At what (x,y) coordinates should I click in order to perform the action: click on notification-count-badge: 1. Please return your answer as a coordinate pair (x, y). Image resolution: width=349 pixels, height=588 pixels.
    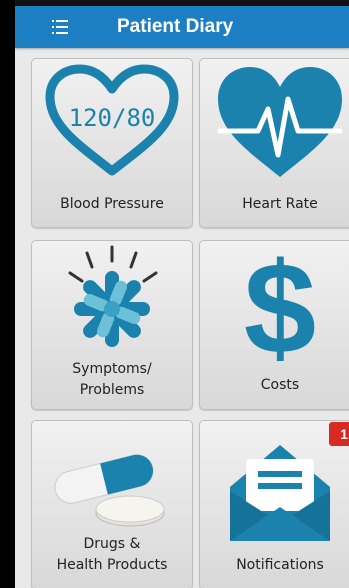
    Looking at the image, I should click on (339, 434).